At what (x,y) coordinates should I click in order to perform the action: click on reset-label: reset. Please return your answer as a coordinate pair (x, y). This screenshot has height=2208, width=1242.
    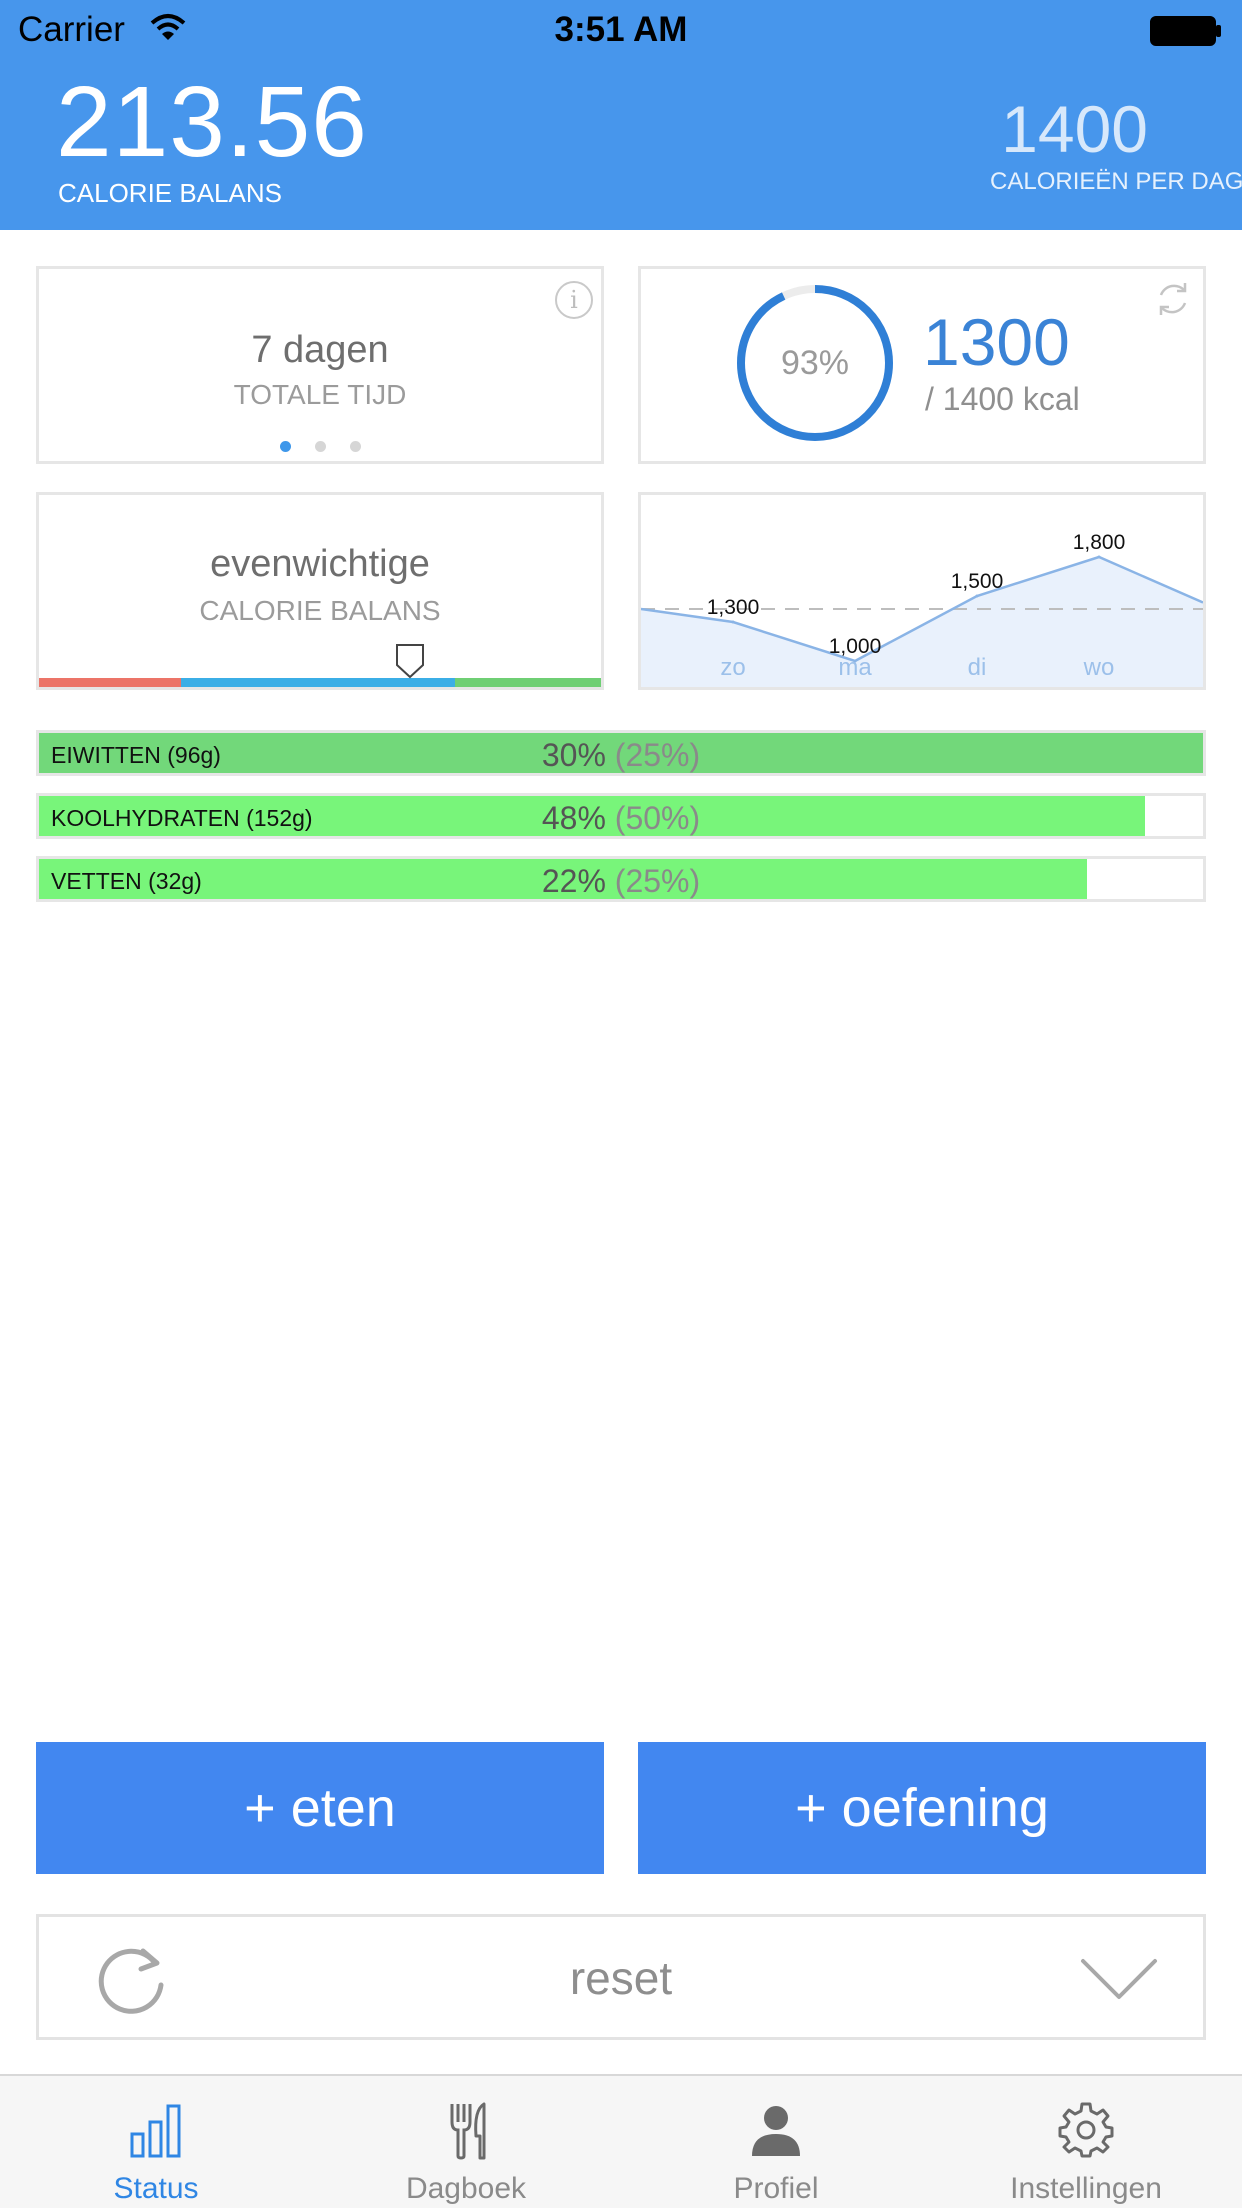
    Looking at the image, I should click on (621, 1978).